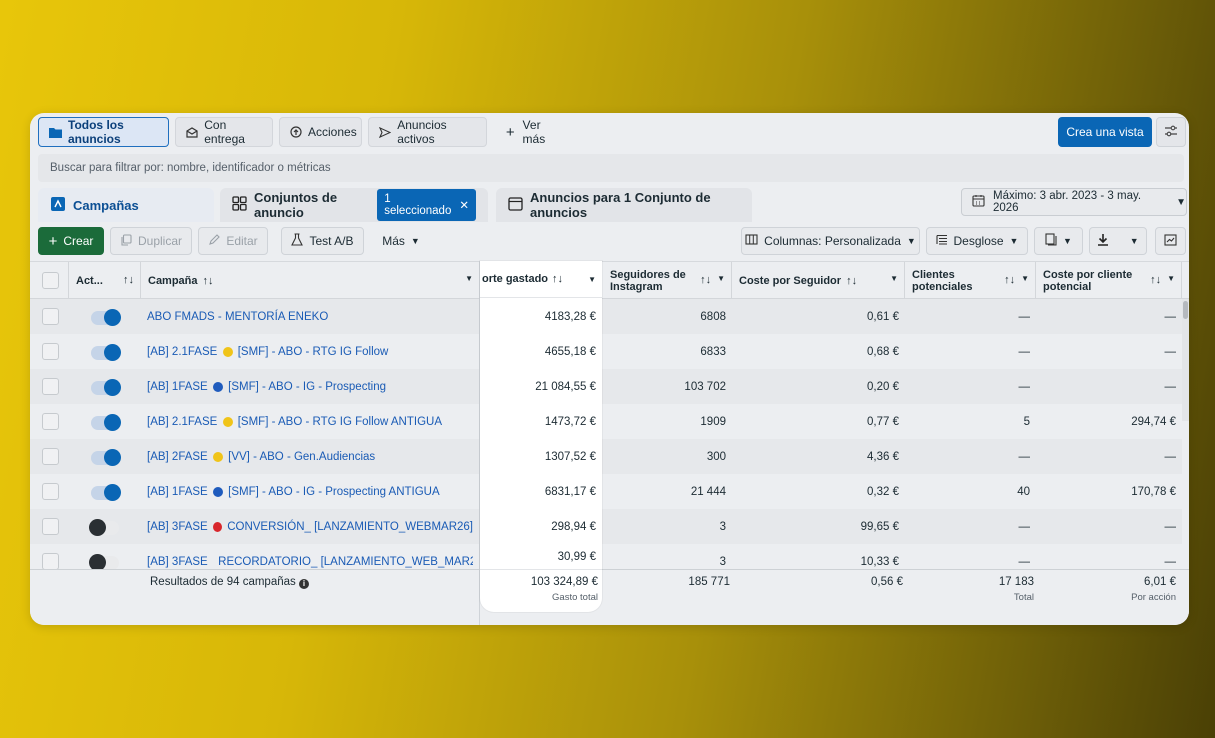 This screenshot has height=738, width=1215. I want to click on leads-value: —, so click(1024, 316).